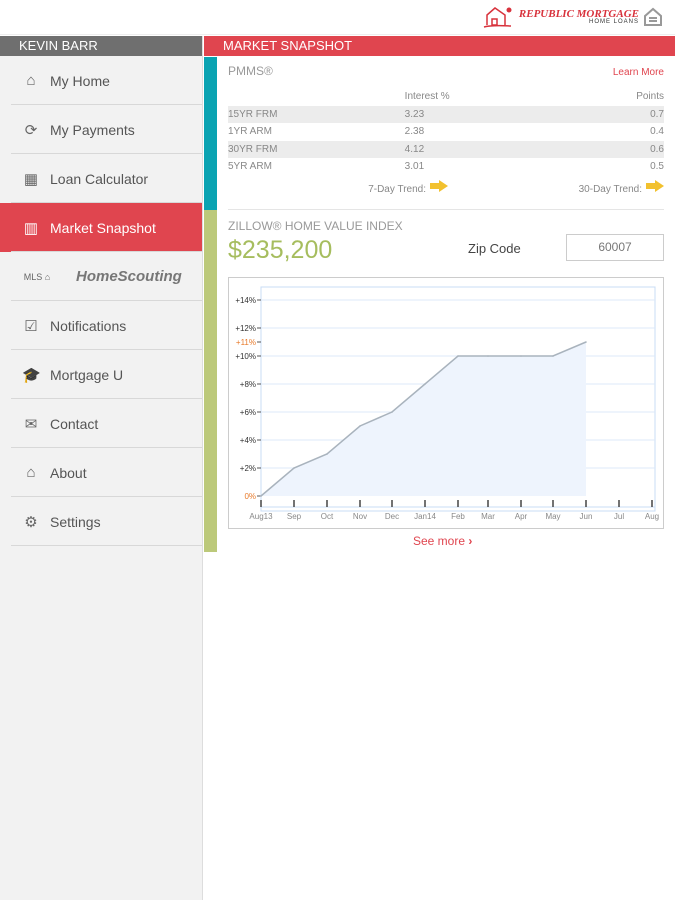  I want to click on sidebar-item-label: HomeScouting, so click(129, 276).